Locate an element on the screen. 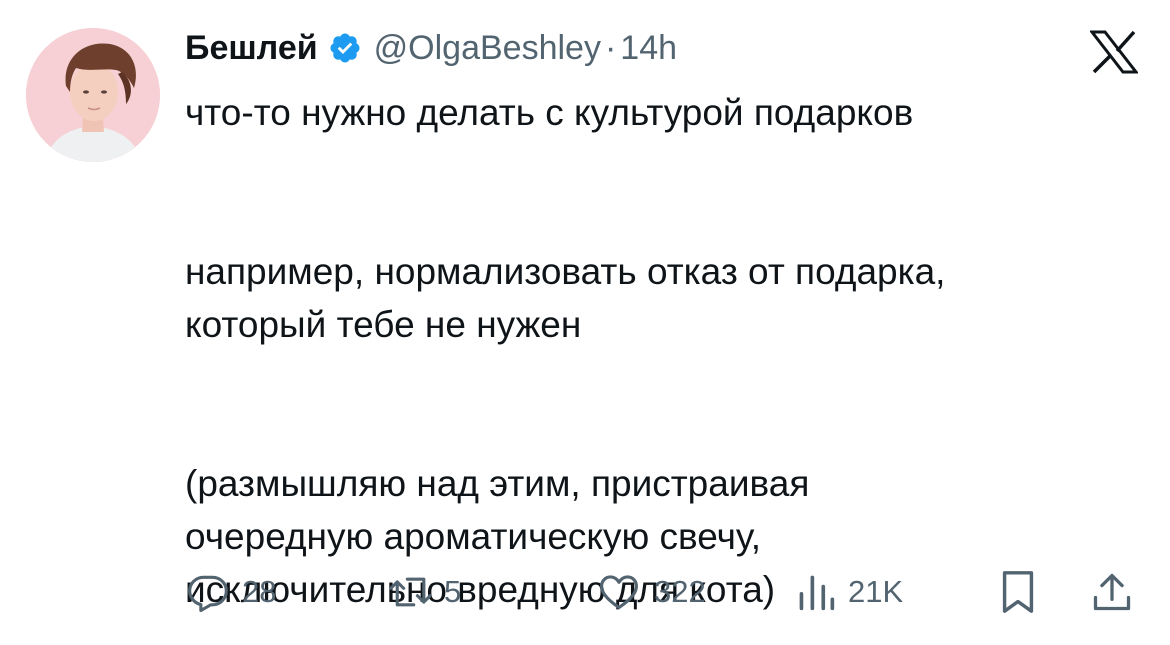 This screenshot has width=1170, height=645. tweet-text-line: который тебе не нужен is located at coordinates (383, 324).